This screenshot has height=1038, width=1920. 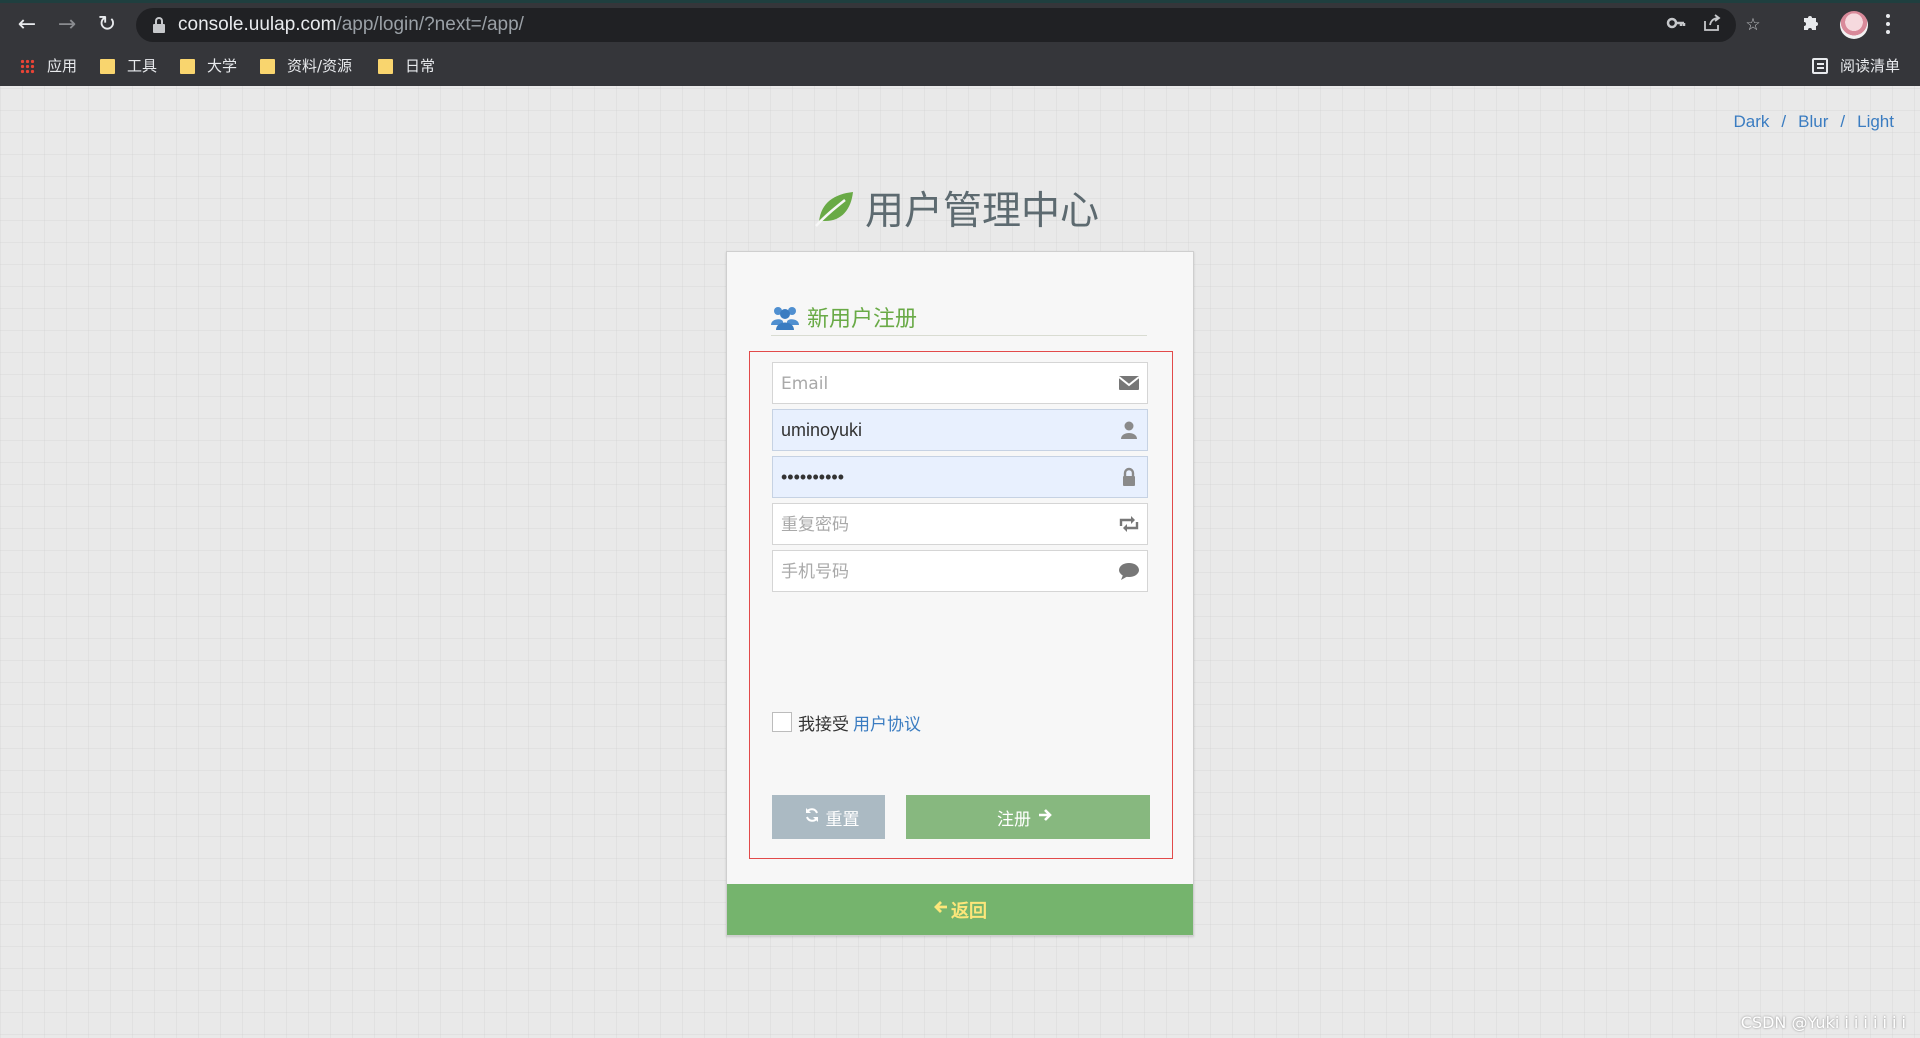 What do you see at coordinates (938, 383) in the screenshot?
I see `email-field` at bounding box center [938, 383].